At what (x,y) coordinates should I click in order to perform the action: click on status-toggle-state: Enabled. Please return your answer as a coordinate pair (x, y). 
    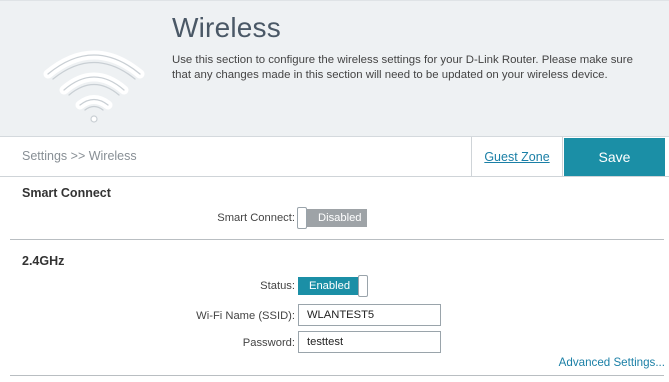
    Looking at the image, I should click on (328, 286).